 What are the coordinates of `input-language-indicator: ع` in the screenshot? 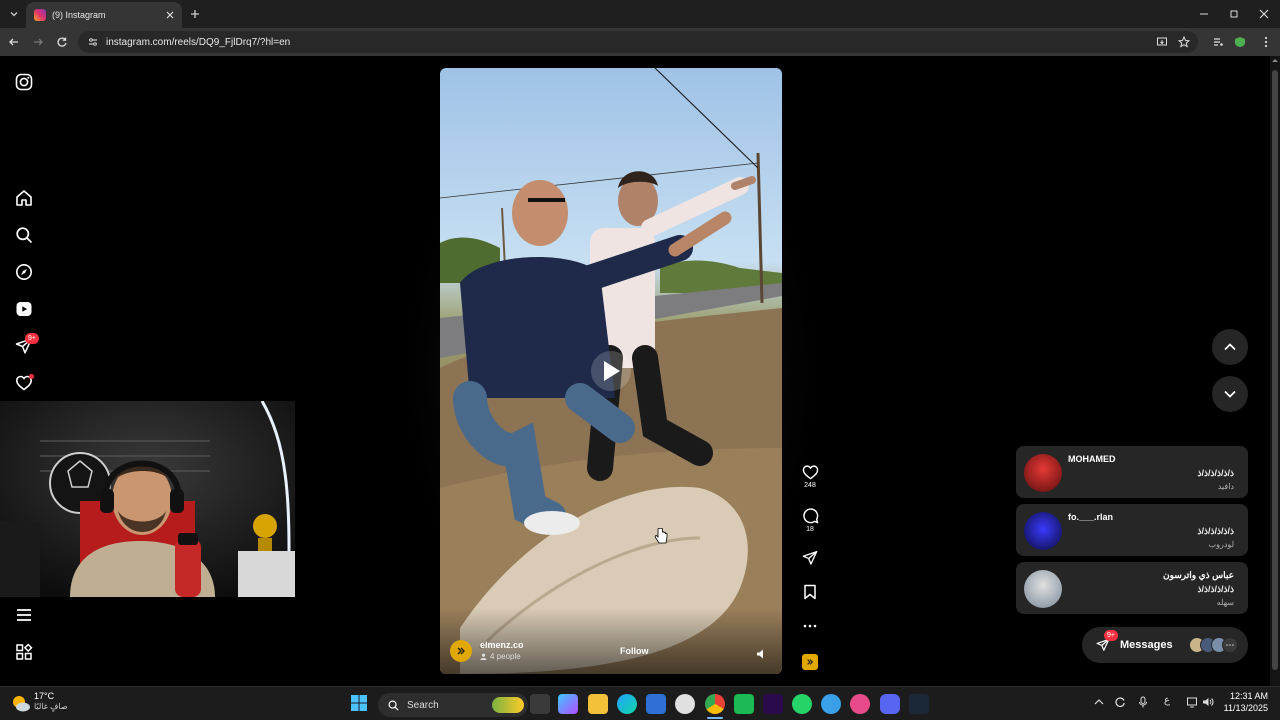 It's located at (1167, 700).